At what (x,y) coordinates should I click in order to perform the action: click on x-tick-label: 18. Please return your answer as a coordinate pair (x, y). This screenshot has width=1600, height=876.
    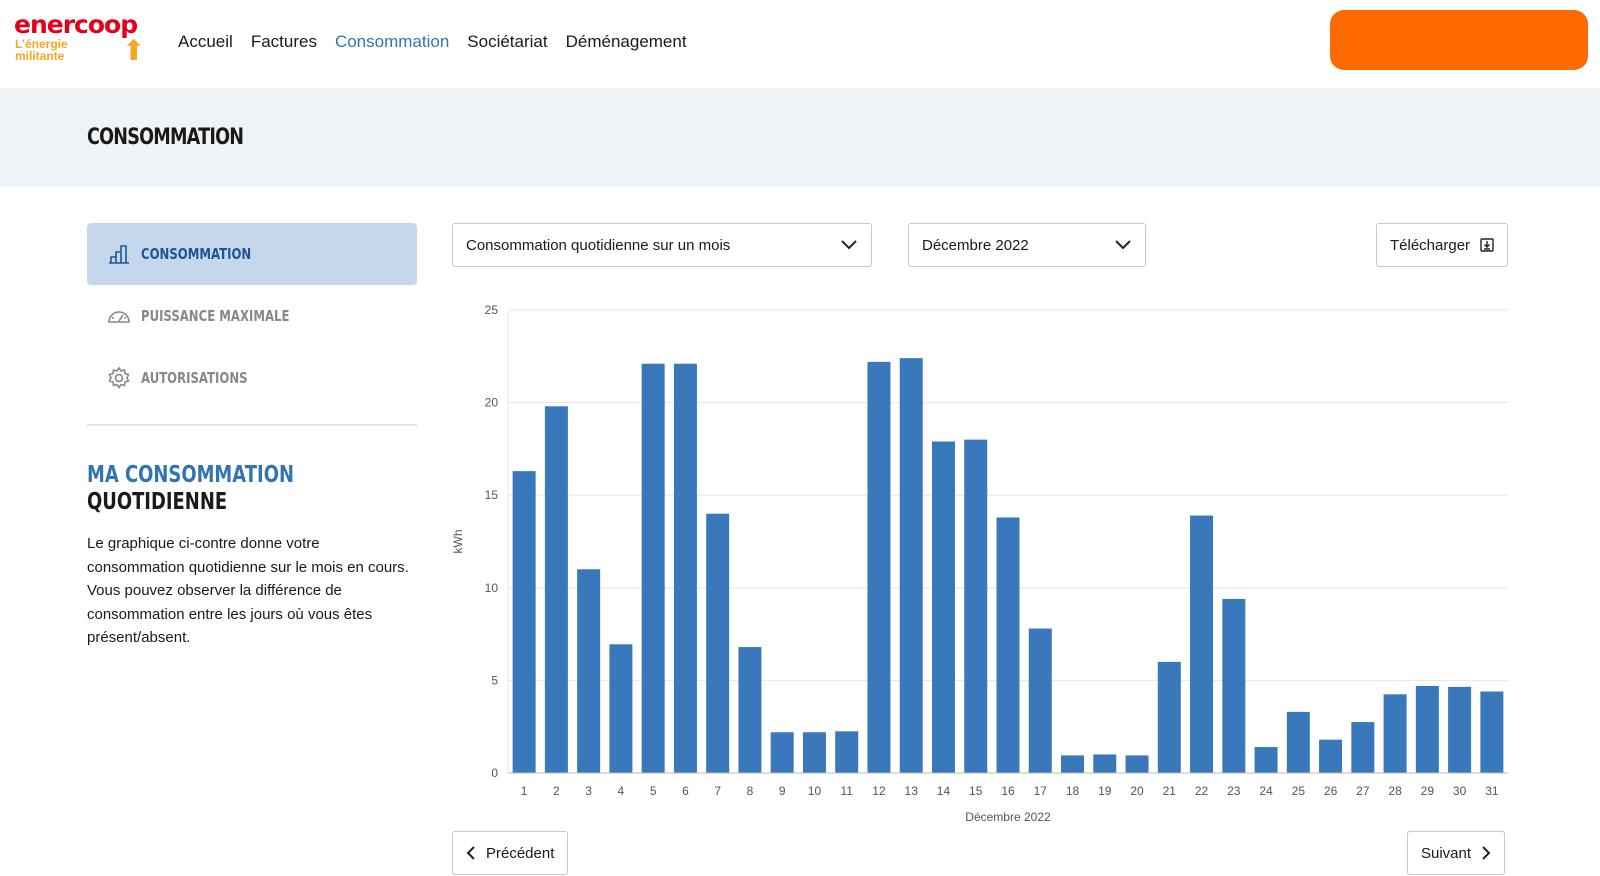
    Looking at the image, I should click on (1073, 791).